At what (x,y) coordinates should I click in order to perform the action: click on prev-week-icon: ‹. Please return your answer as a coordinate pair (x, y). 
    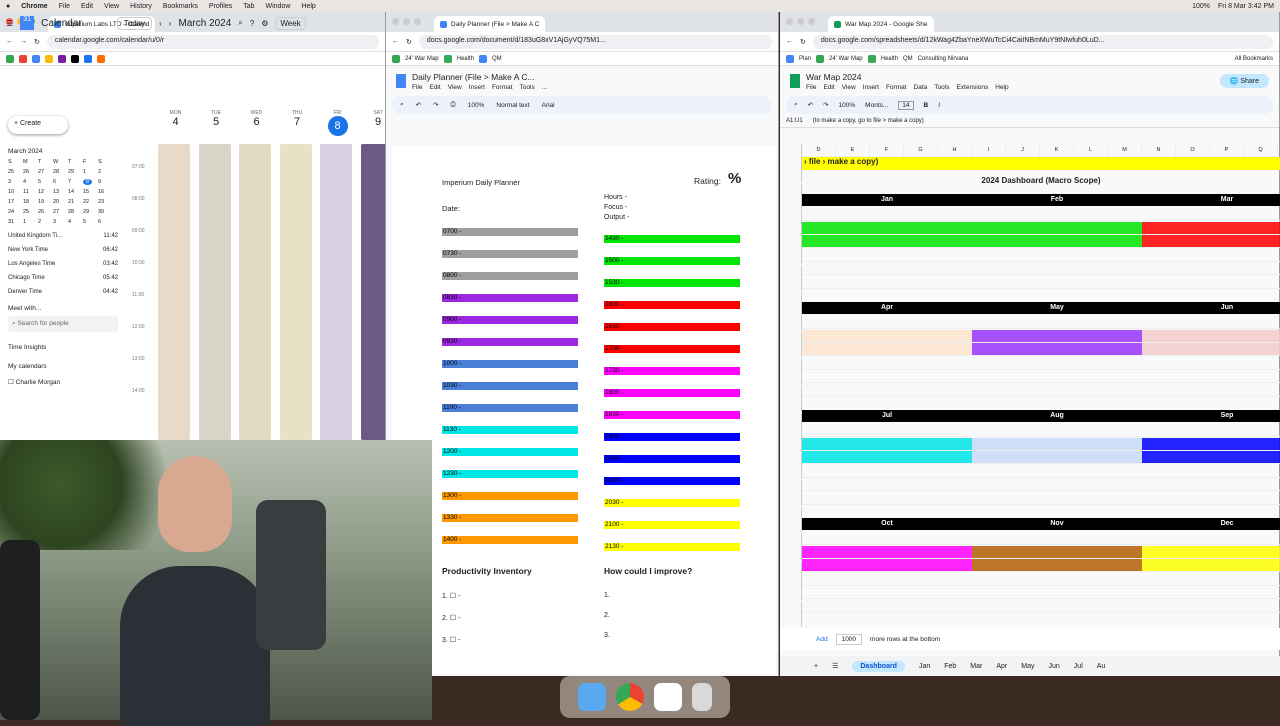
    Looking at the image, I should click on (160, 23).